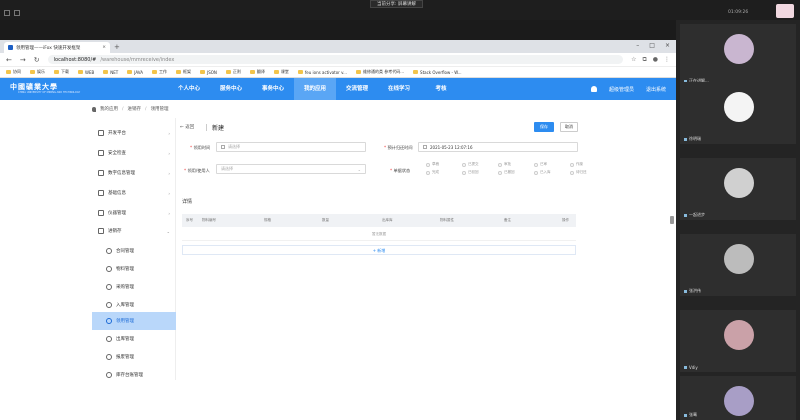 Image resolution: width=800 pixels, height=420 pixels. Describe the element at coordinates (400, 10) in the screenshot. I see `meeting-top-bar: 当前分享: 屏幕讲解 01:09:26` at that location.